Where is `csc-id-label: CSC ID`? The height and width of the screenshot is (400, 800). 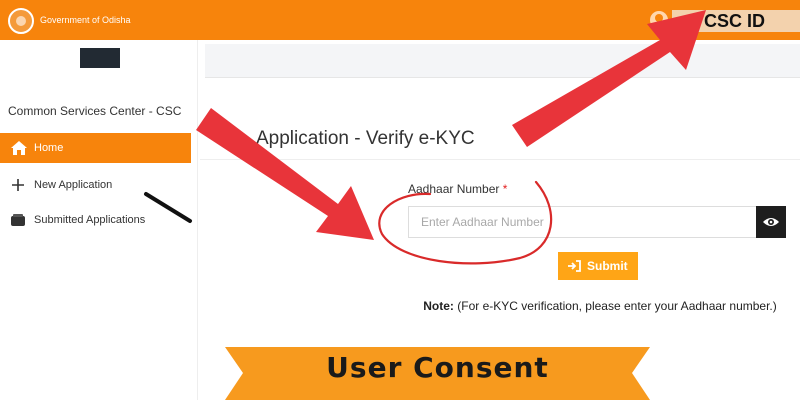 csc-id-label: CSC ID is located at coordinates (736, 21).